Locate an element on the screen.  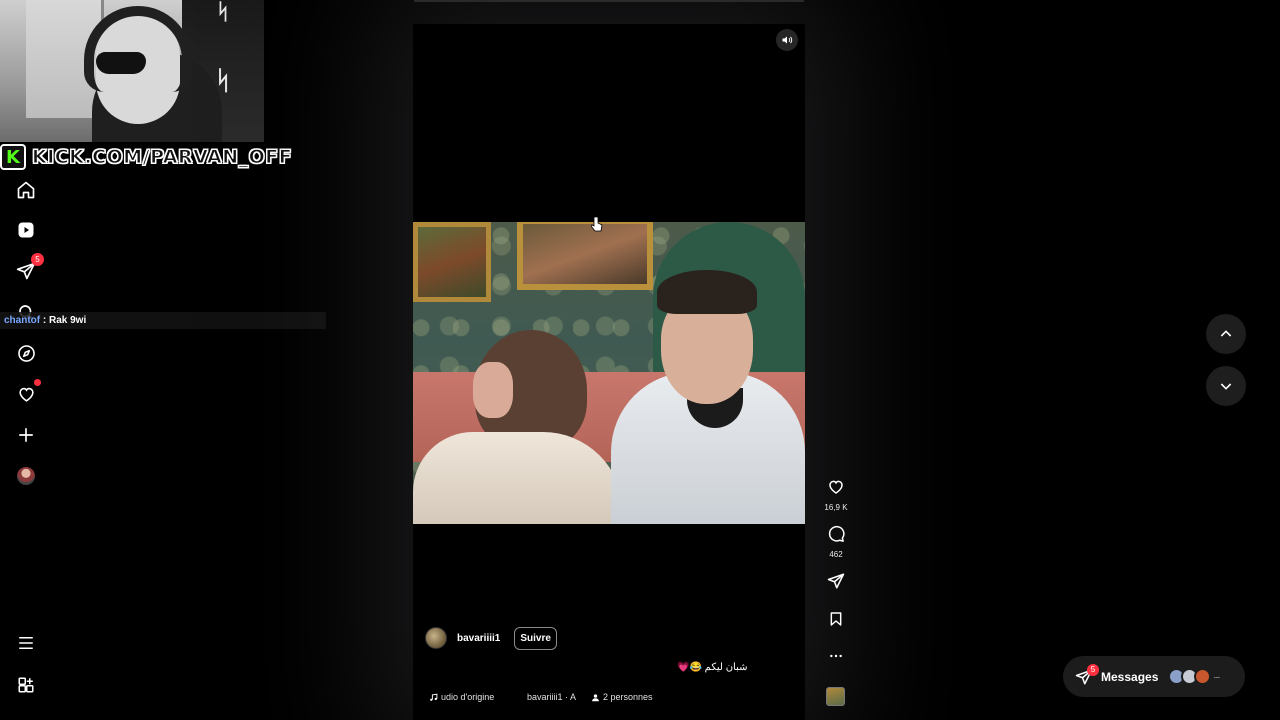
more-options-action is located at coordinates (836, 658).